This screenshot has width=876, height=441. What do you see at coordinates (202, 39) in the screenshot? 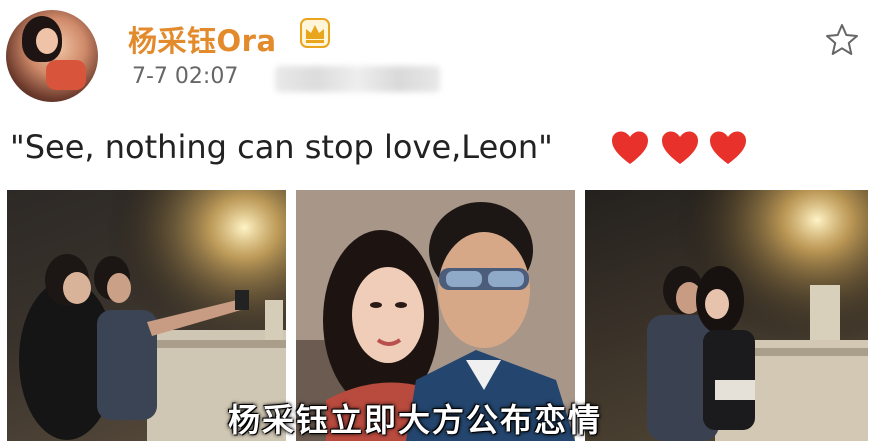
I see `author-name: 杨采钰Ora` at bounding box center [202, 39].